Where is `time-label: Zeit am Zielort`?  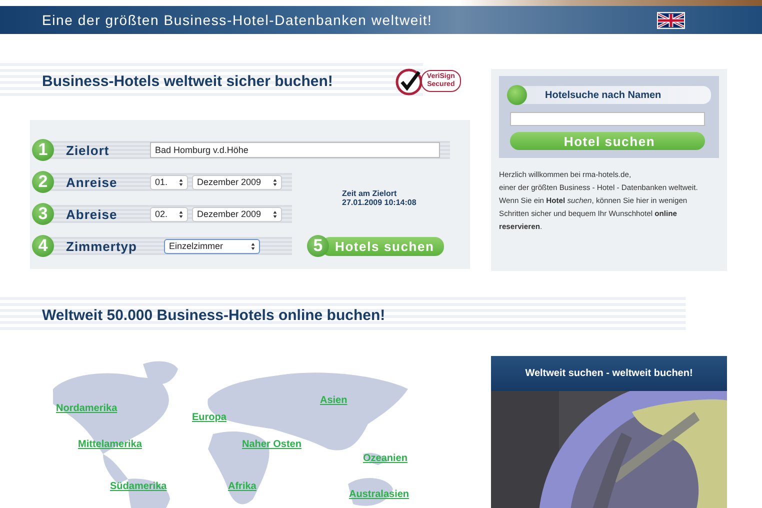 time-label: Zeit am Zielort is located at coordinates (370, 193).